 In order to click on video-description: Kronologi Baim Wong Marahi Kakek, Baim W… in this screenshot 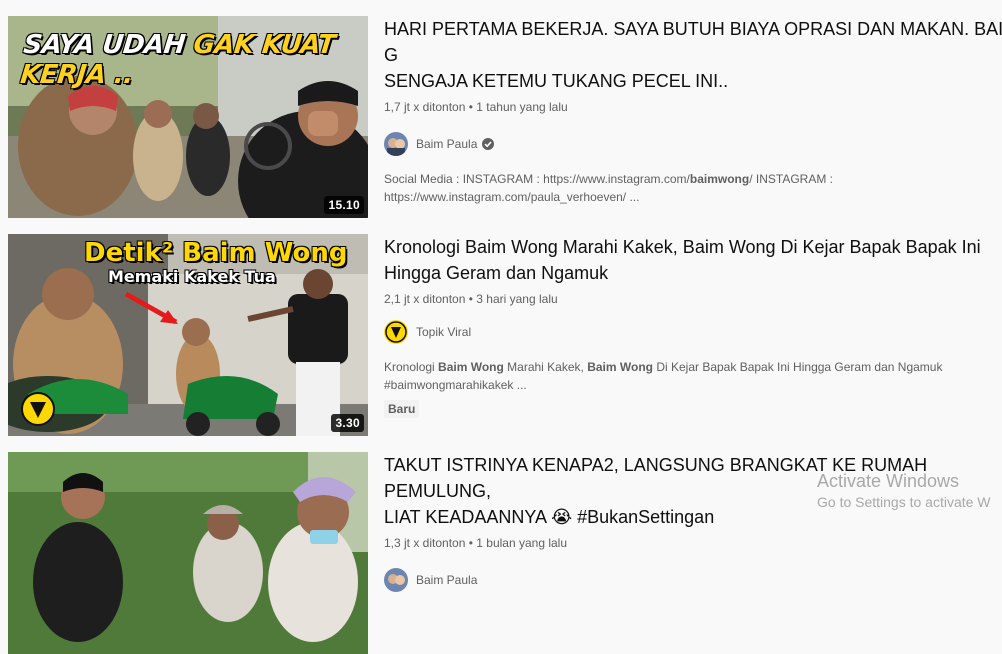, I will do `click(663, 376)`.